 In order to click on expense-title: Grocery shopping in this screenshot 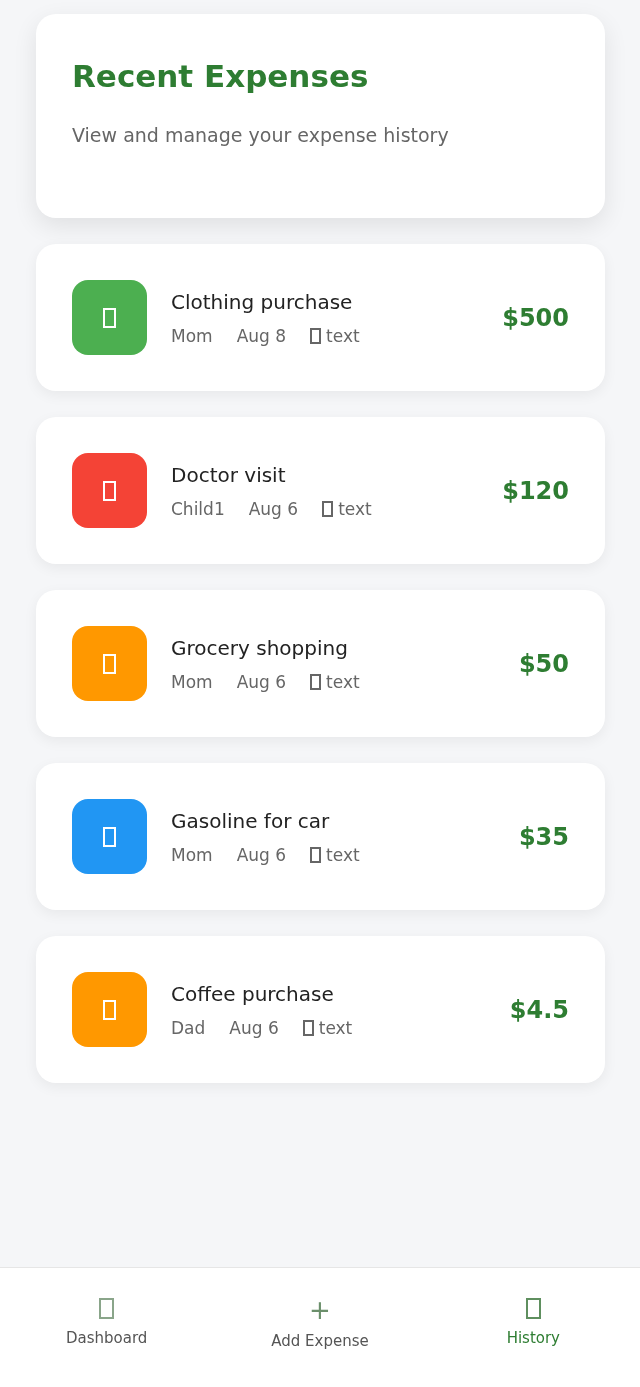, I will do `click(260, 647)`.